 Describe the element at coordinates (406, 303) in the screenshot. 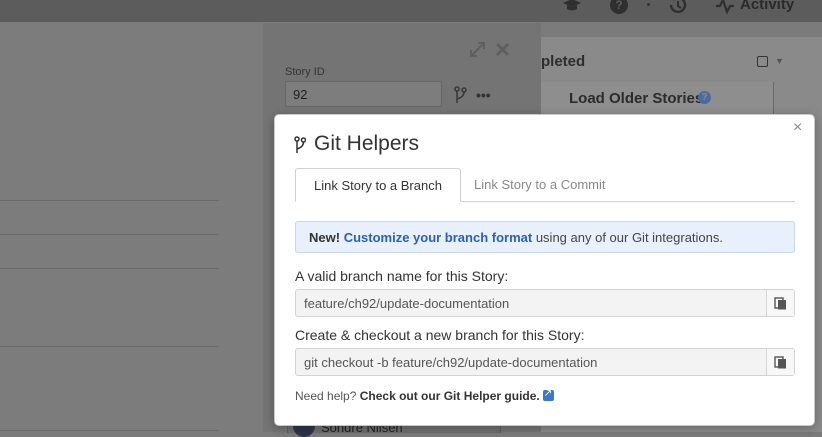

I see `branch-name-value: feature/ch92/update-documentation` at that location.